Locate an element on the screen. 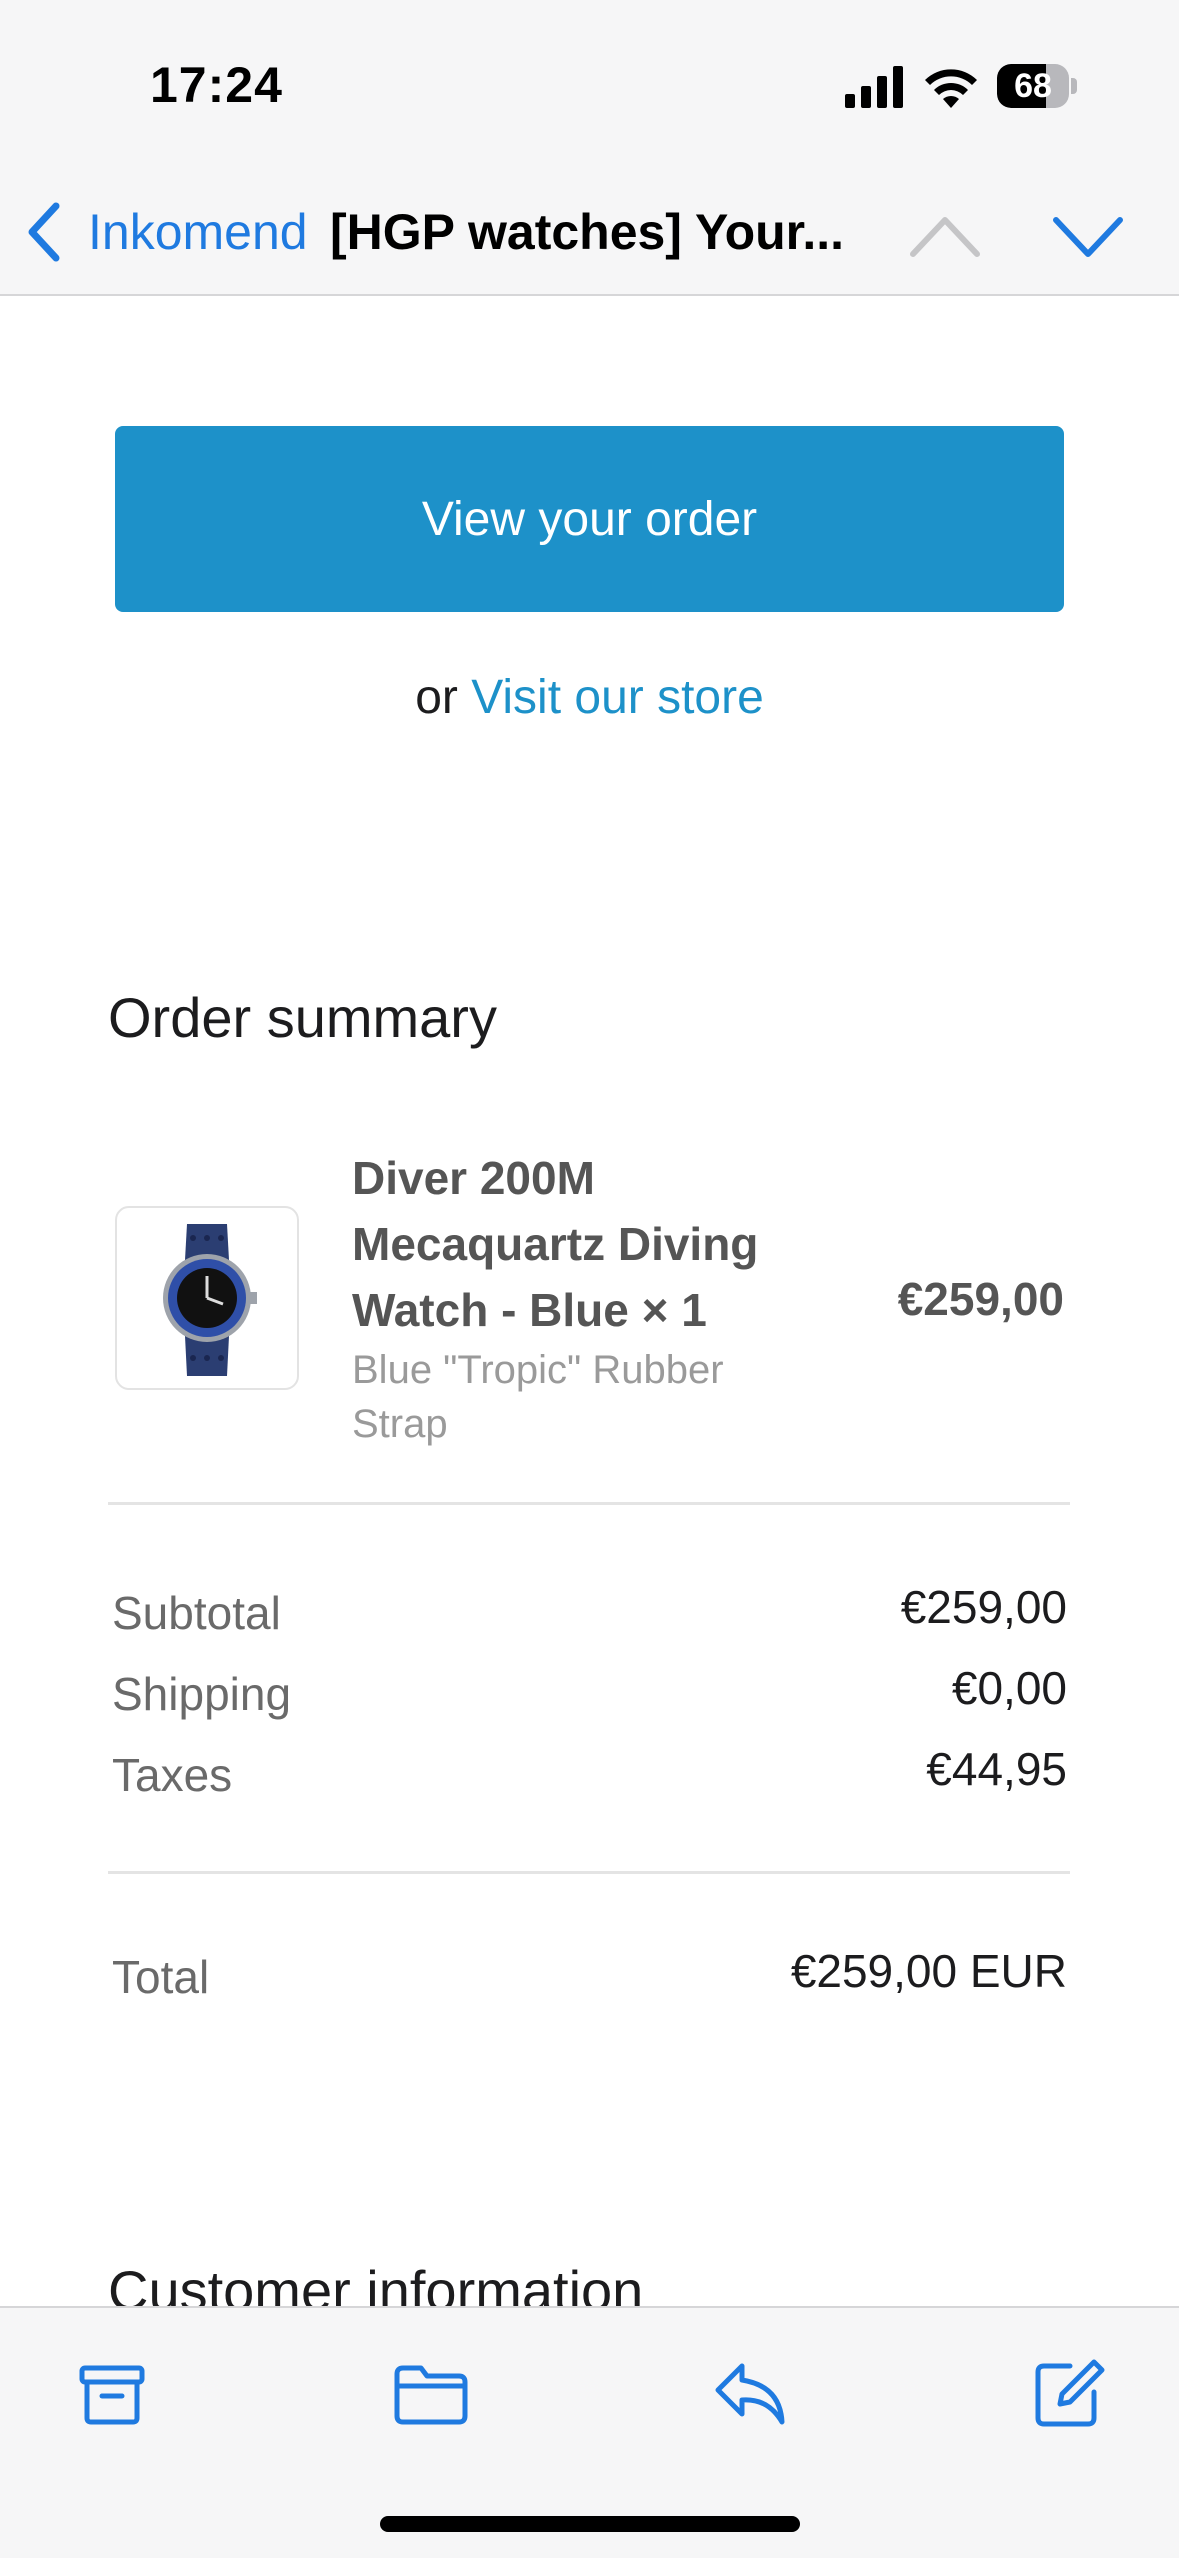 This screenshot has width=1179, height=2558. total-value: €259,00 EUR is located at coordinates (928, 1971).